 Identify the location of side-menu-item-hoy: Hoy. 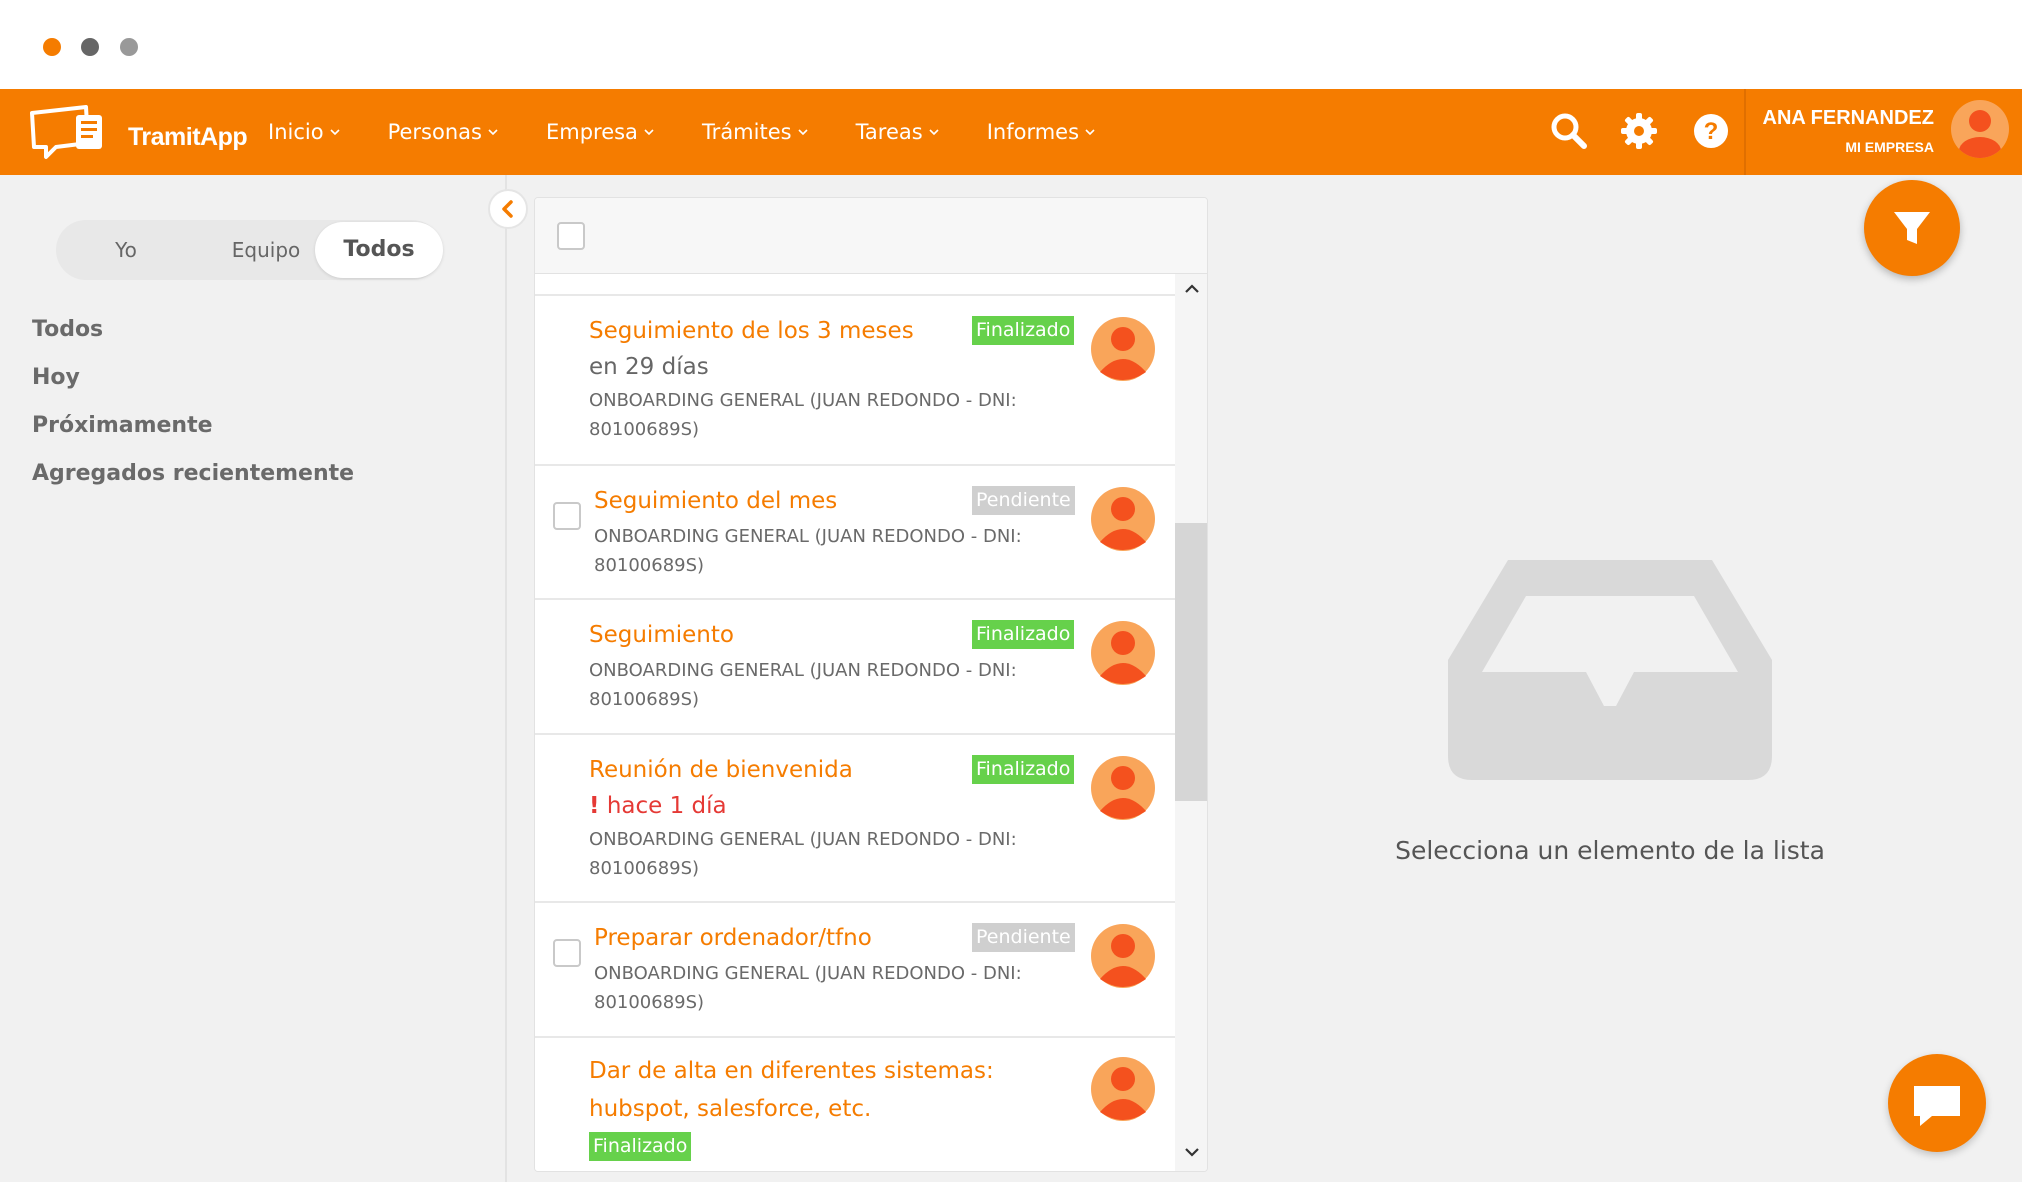
(193, 382).